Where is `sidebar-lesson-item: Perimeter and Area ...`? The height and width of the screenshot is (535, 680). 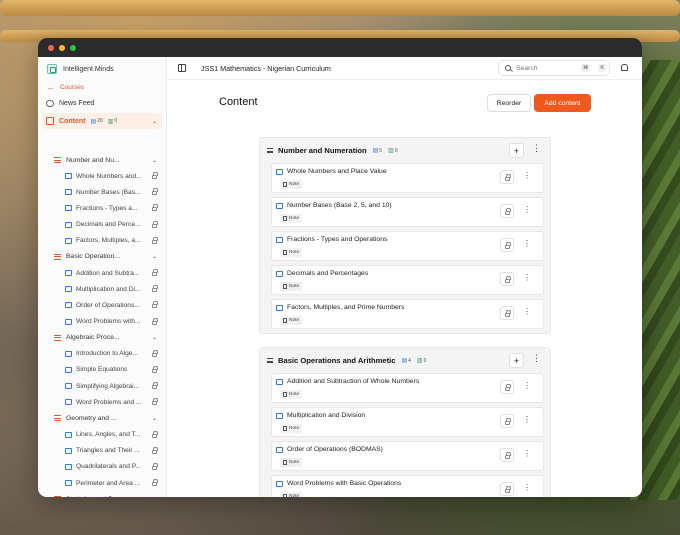 sidebar-lesson-item: Perimeter and Area ... is located at coordinates (102, 483).